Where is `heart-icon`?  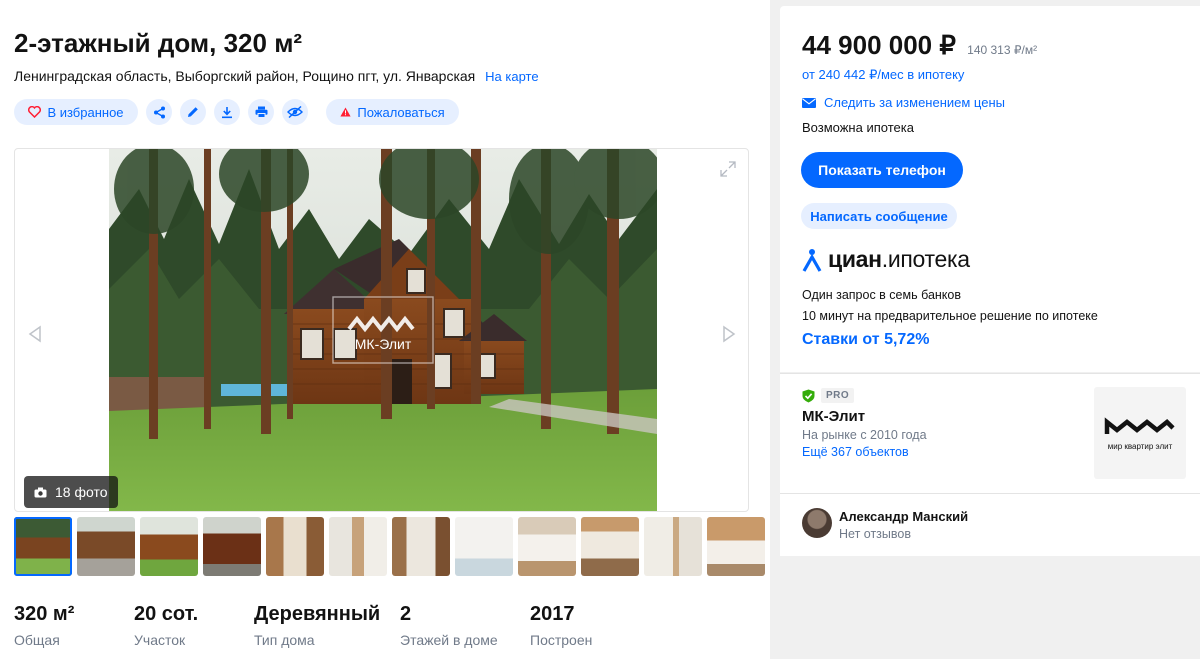 heart-icon is located at coordinates (35, 112).